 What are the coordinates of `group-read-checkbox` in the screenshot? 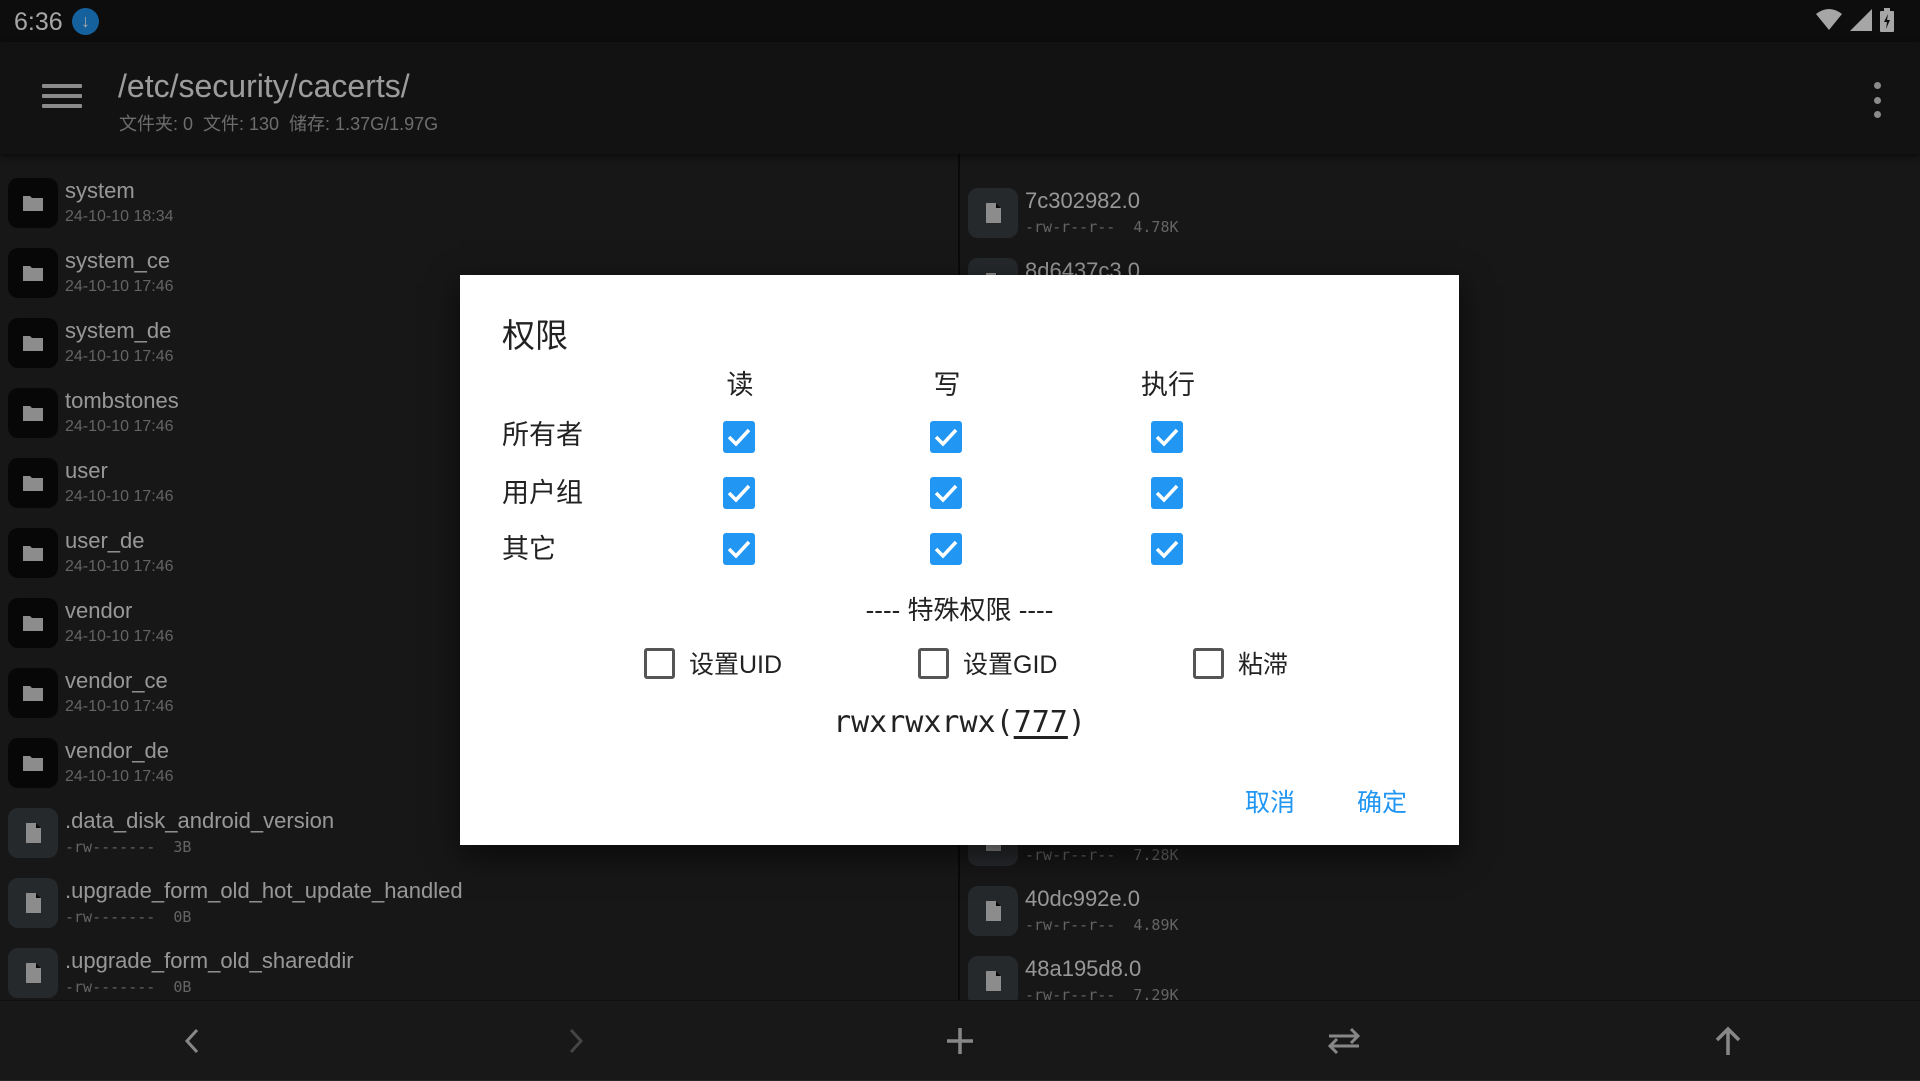 It's located at (739, 493).